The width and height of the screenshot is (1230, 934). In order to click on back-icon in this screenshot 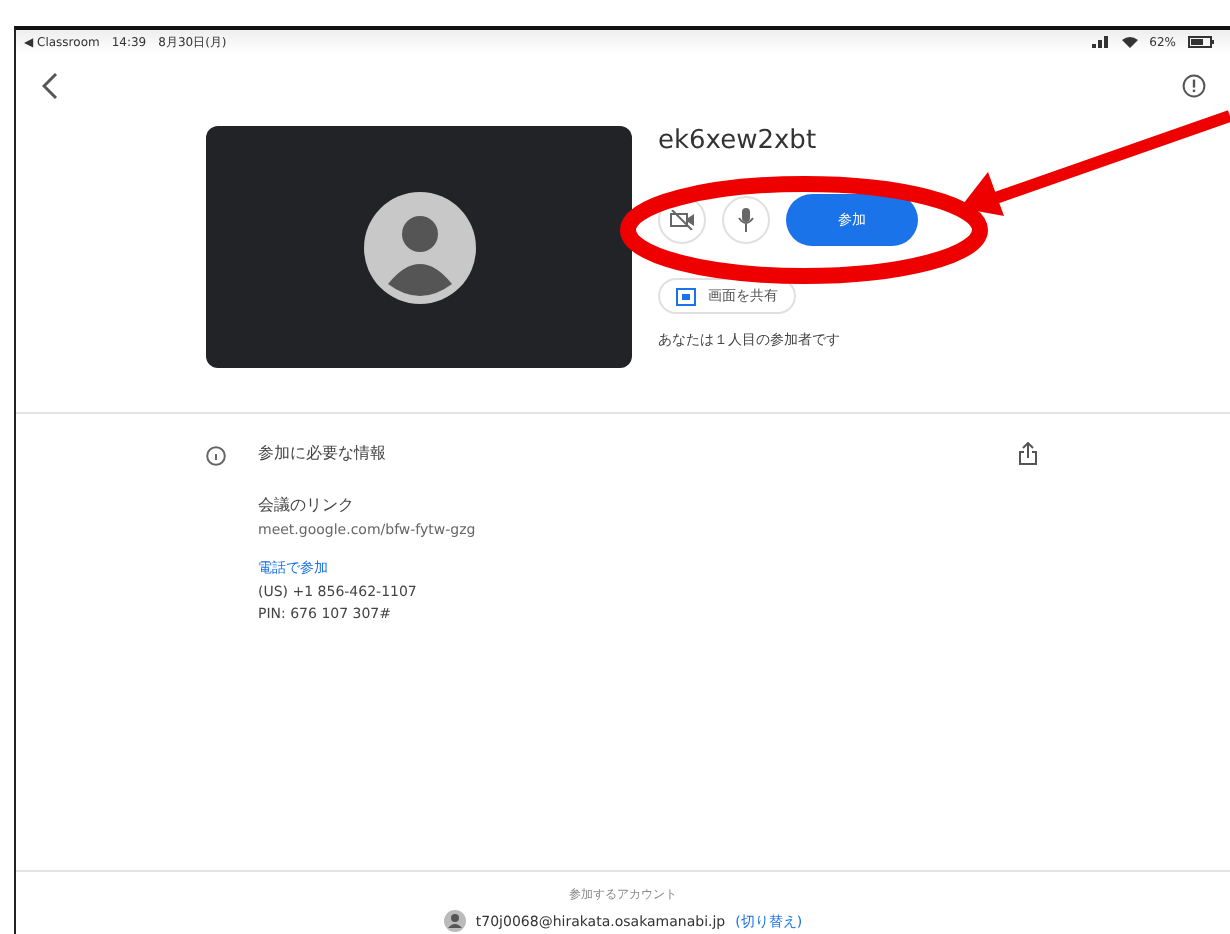, I will do `click(50, 86)`.